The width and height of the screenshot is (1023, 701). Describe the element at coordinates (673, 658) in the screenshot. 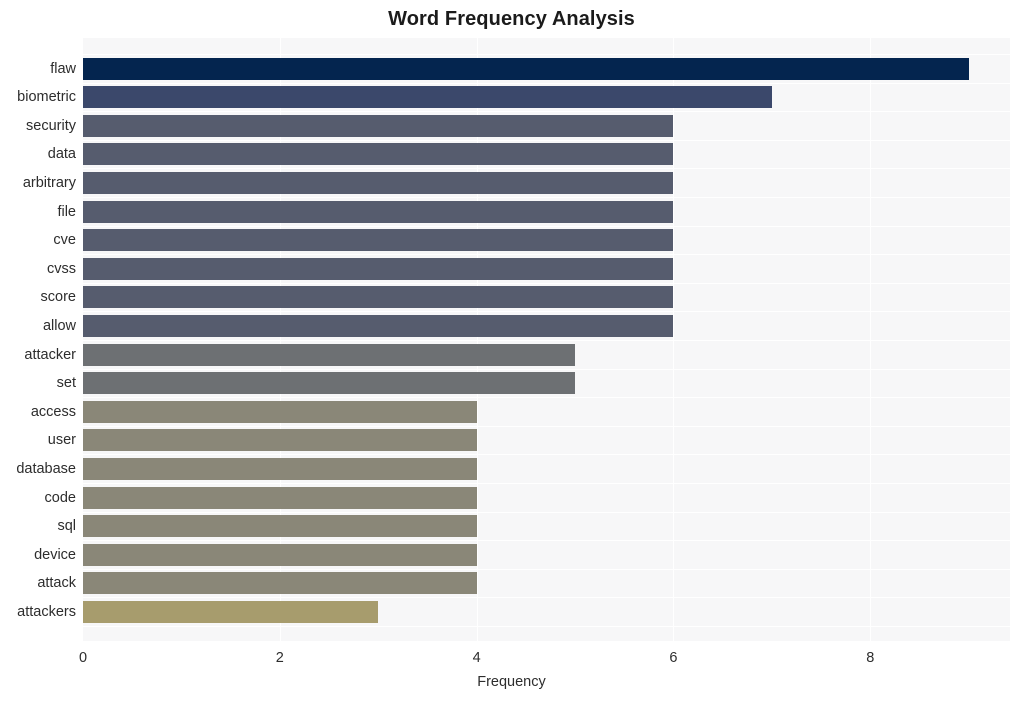

I see `x-tick-label: 6` at that location.